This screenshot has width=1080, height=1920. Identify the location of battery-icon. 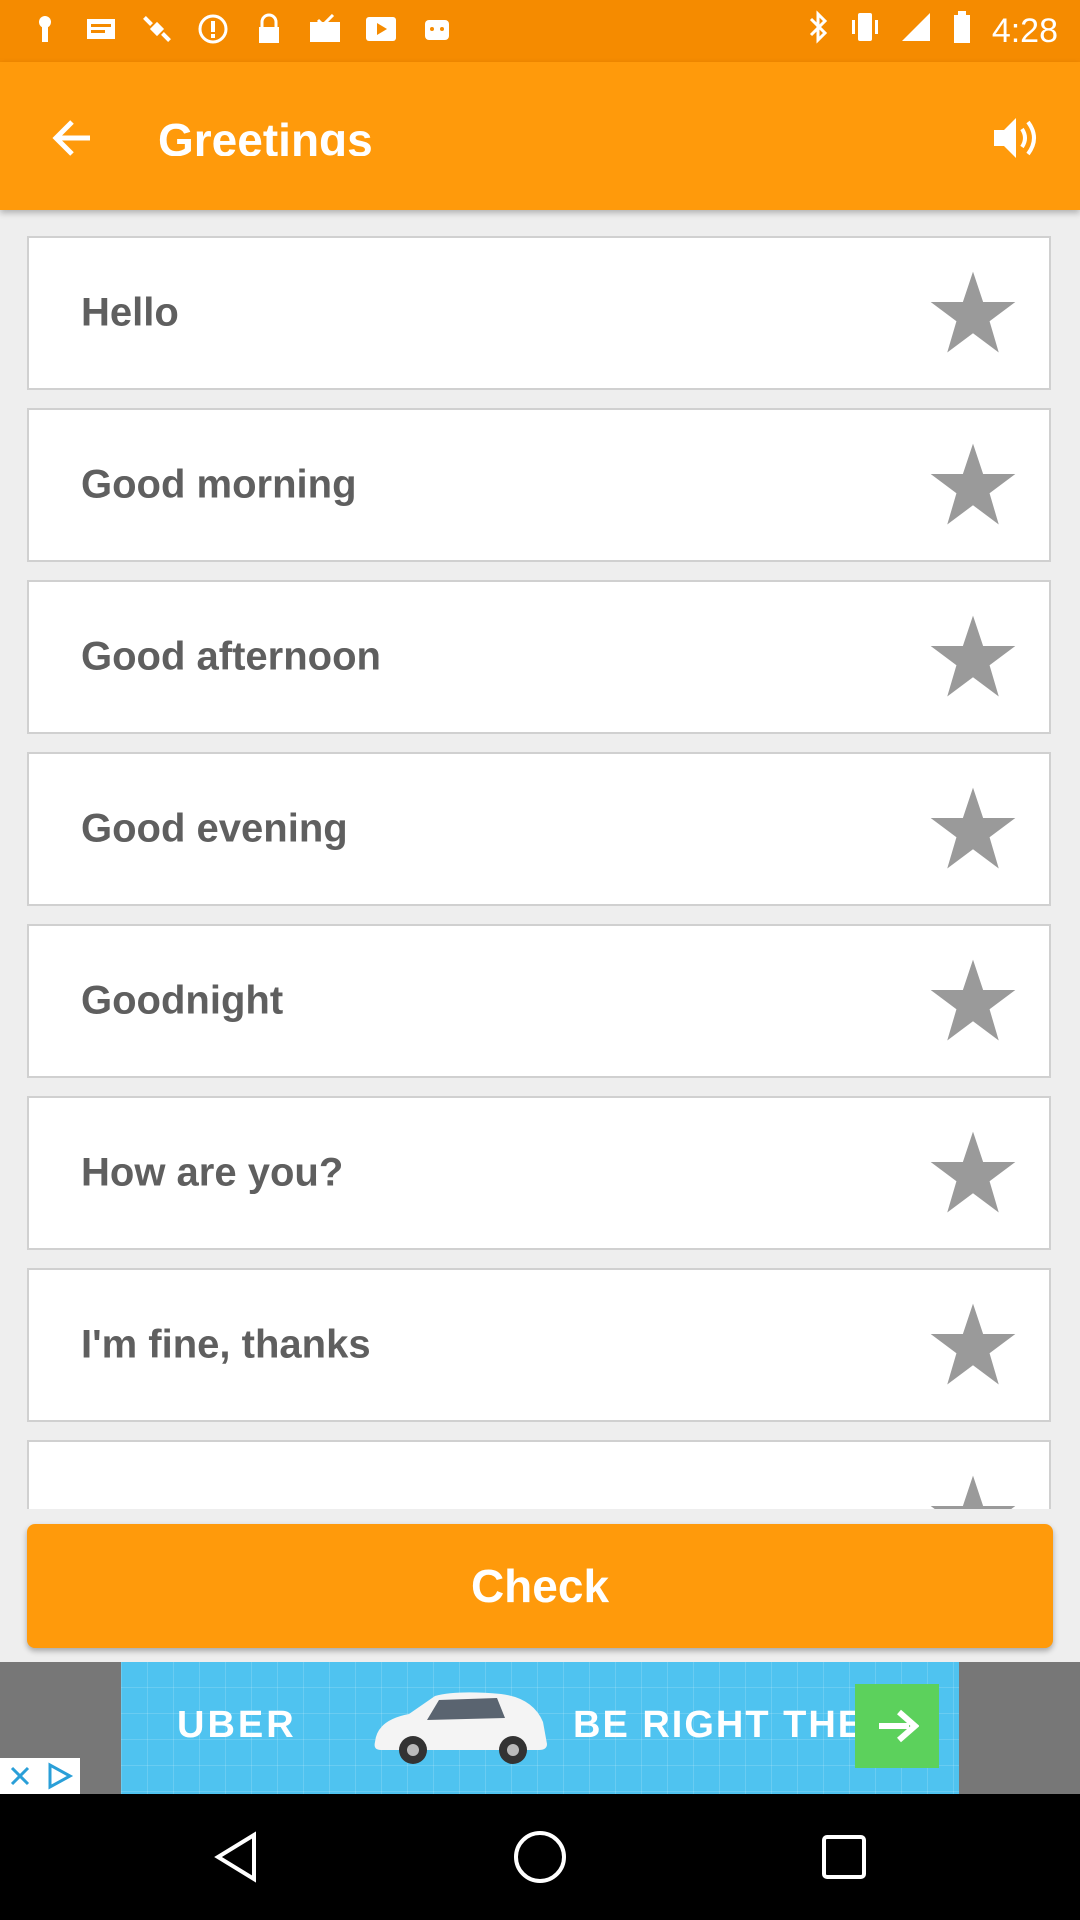
(962, 31).